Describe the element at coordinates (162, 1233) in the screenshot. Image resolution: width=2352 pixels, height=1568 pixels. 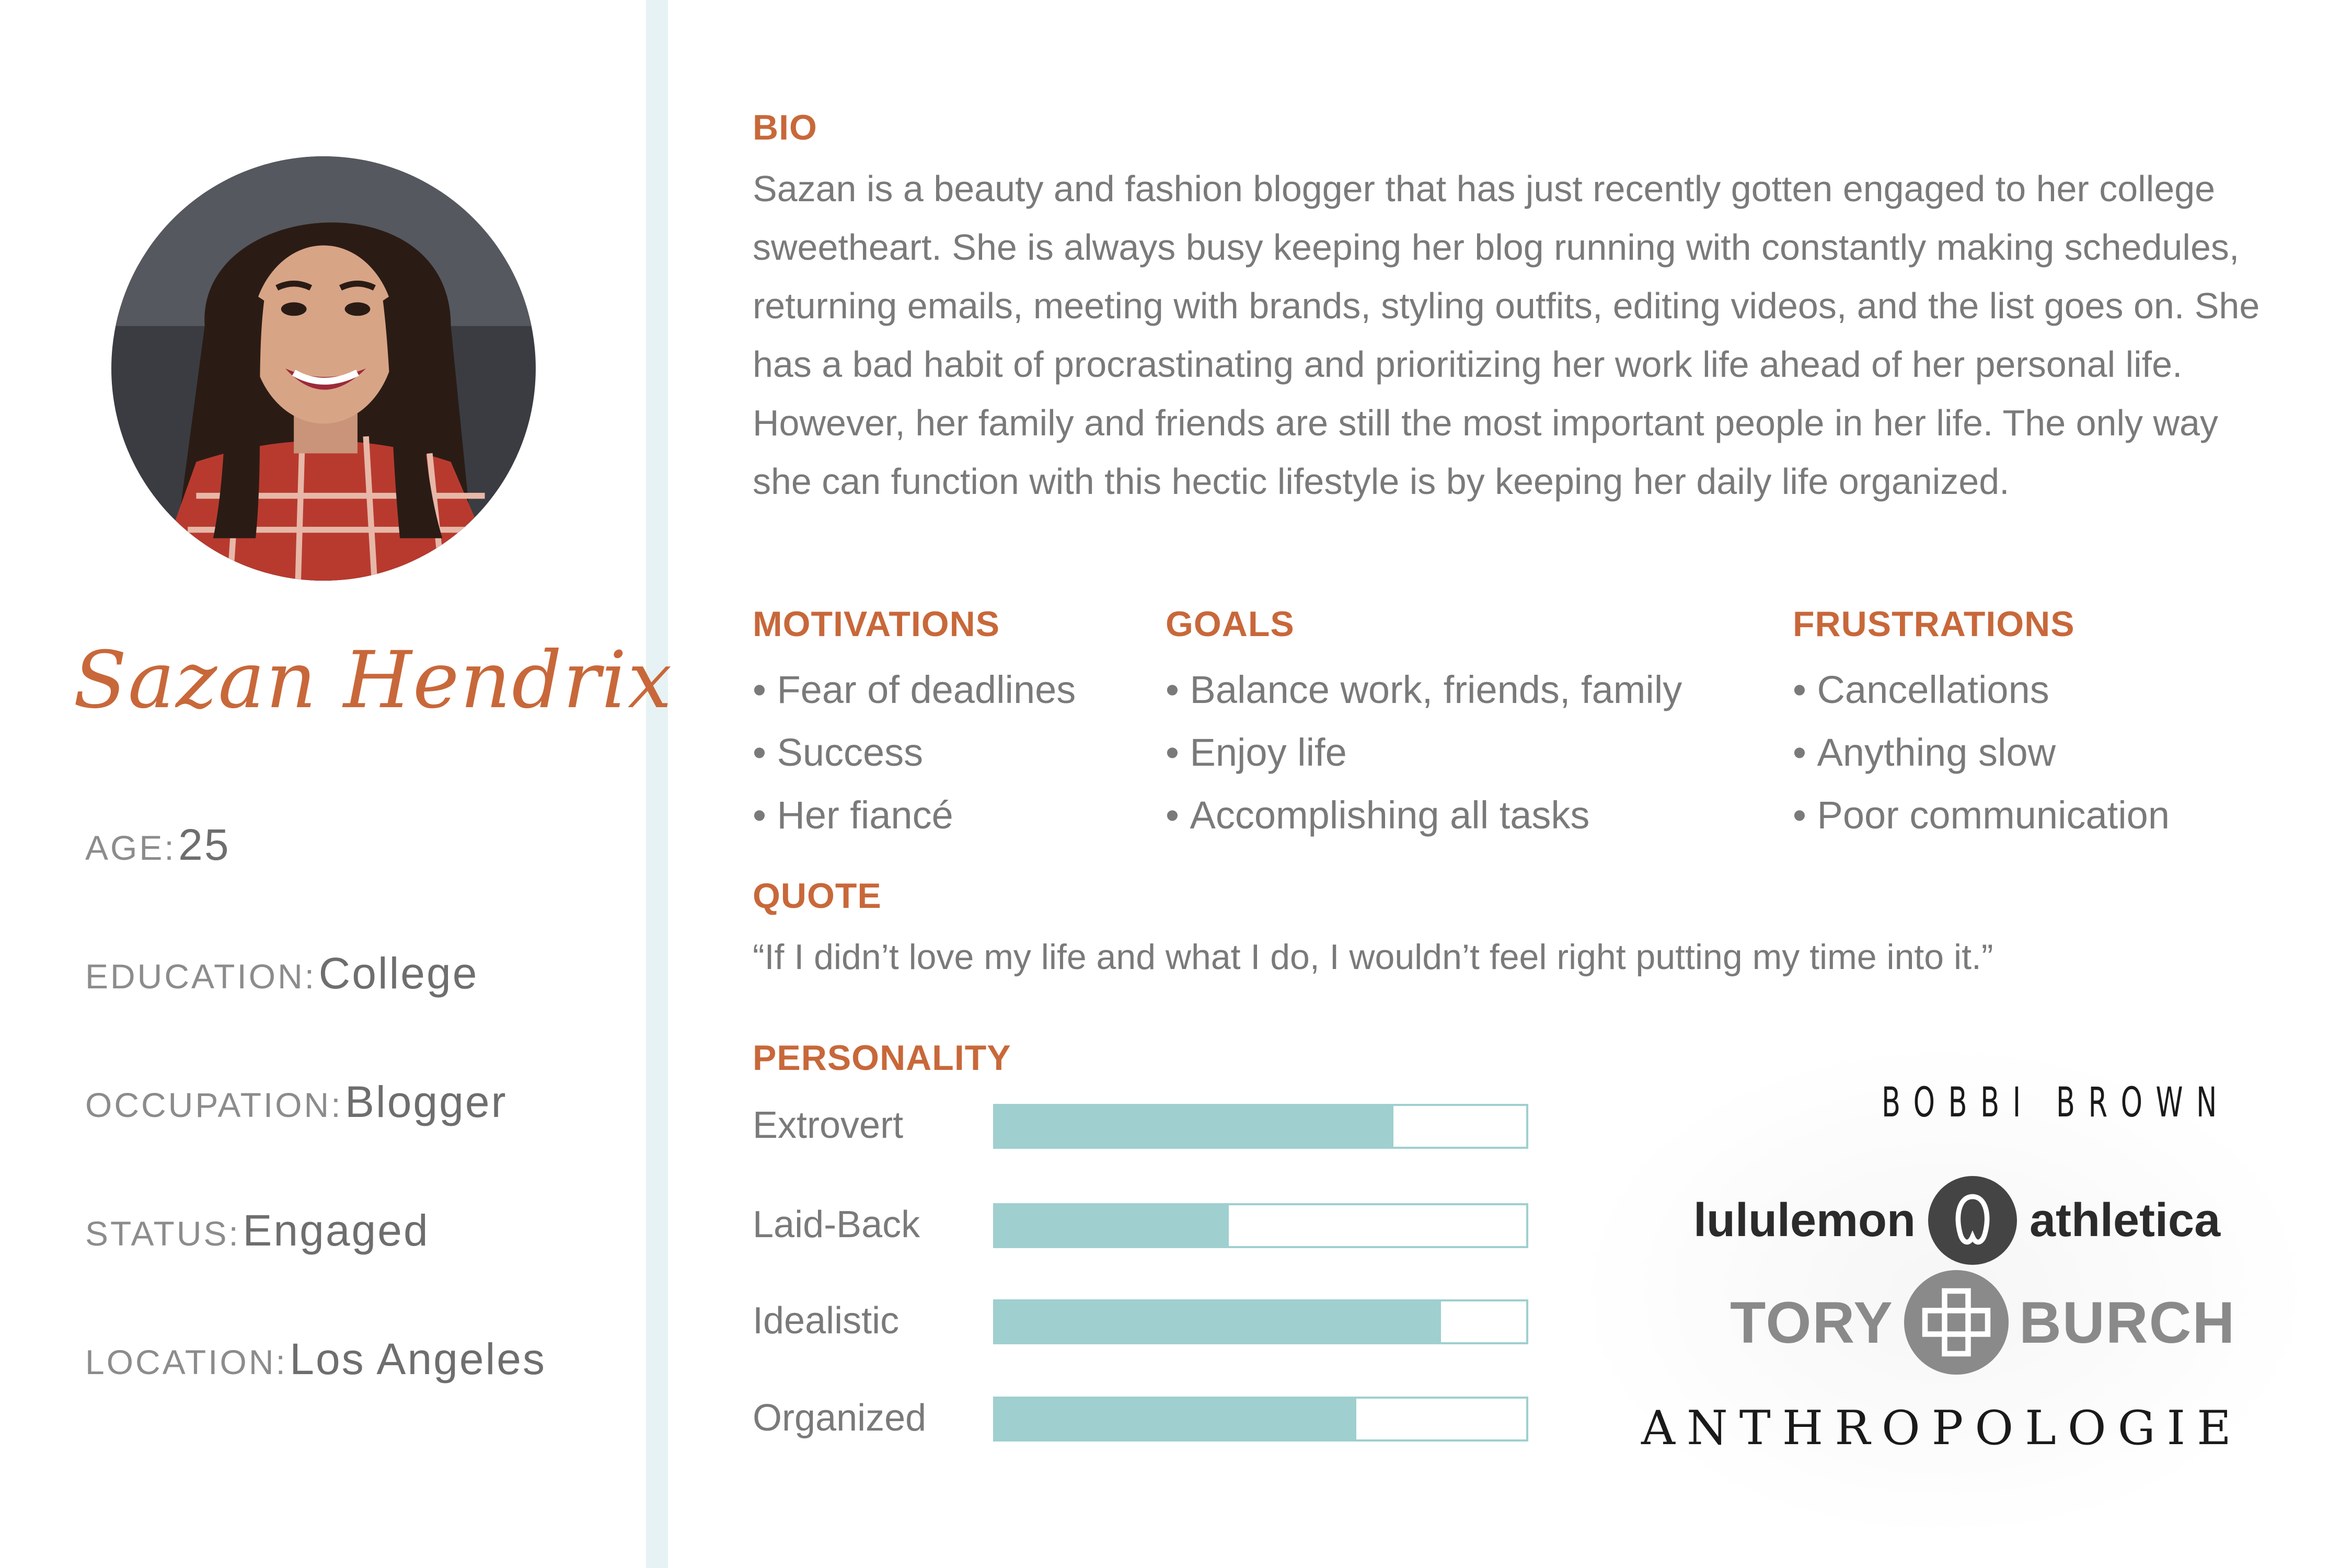
I see `fact-label: STATUS:` at that location.